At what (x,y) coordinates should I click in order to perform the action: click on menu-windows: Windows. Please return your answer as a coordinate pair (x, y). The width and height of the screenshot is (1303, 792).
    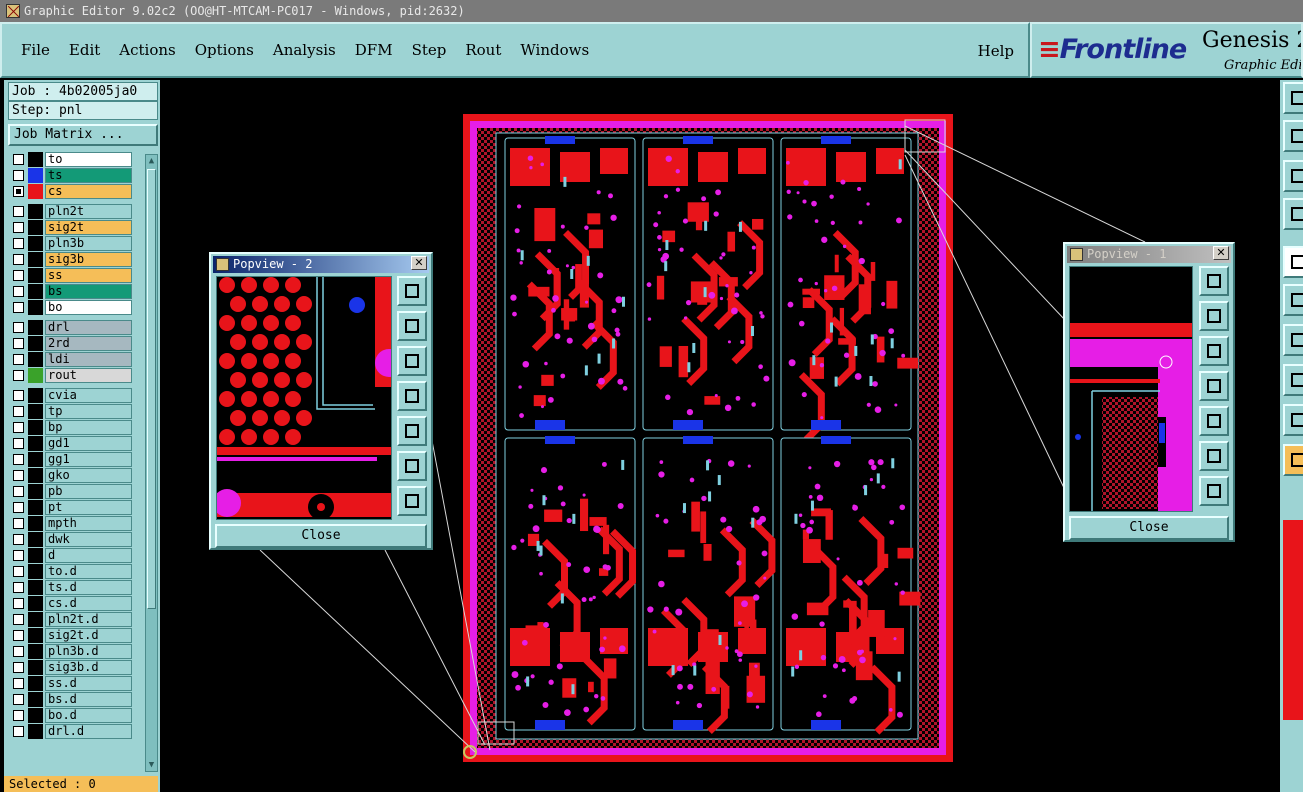
    Looking at the image, I should click on (554, 50).